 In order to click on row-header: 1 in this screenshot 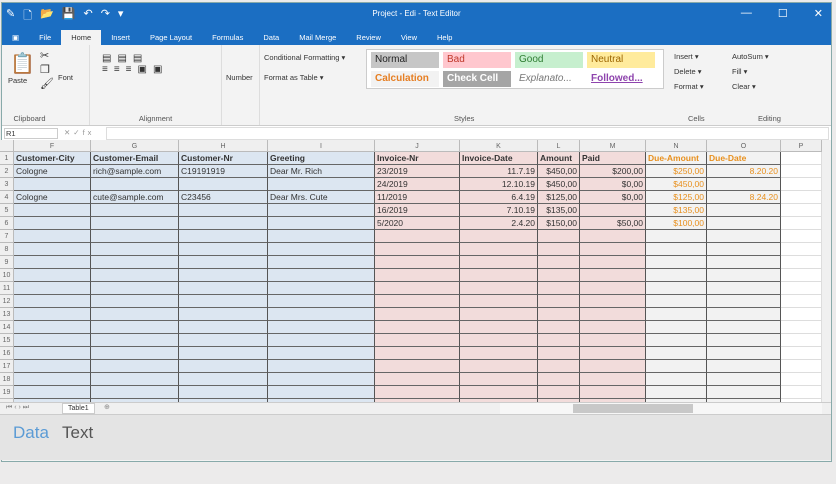, I will do `click(7, 158)`.